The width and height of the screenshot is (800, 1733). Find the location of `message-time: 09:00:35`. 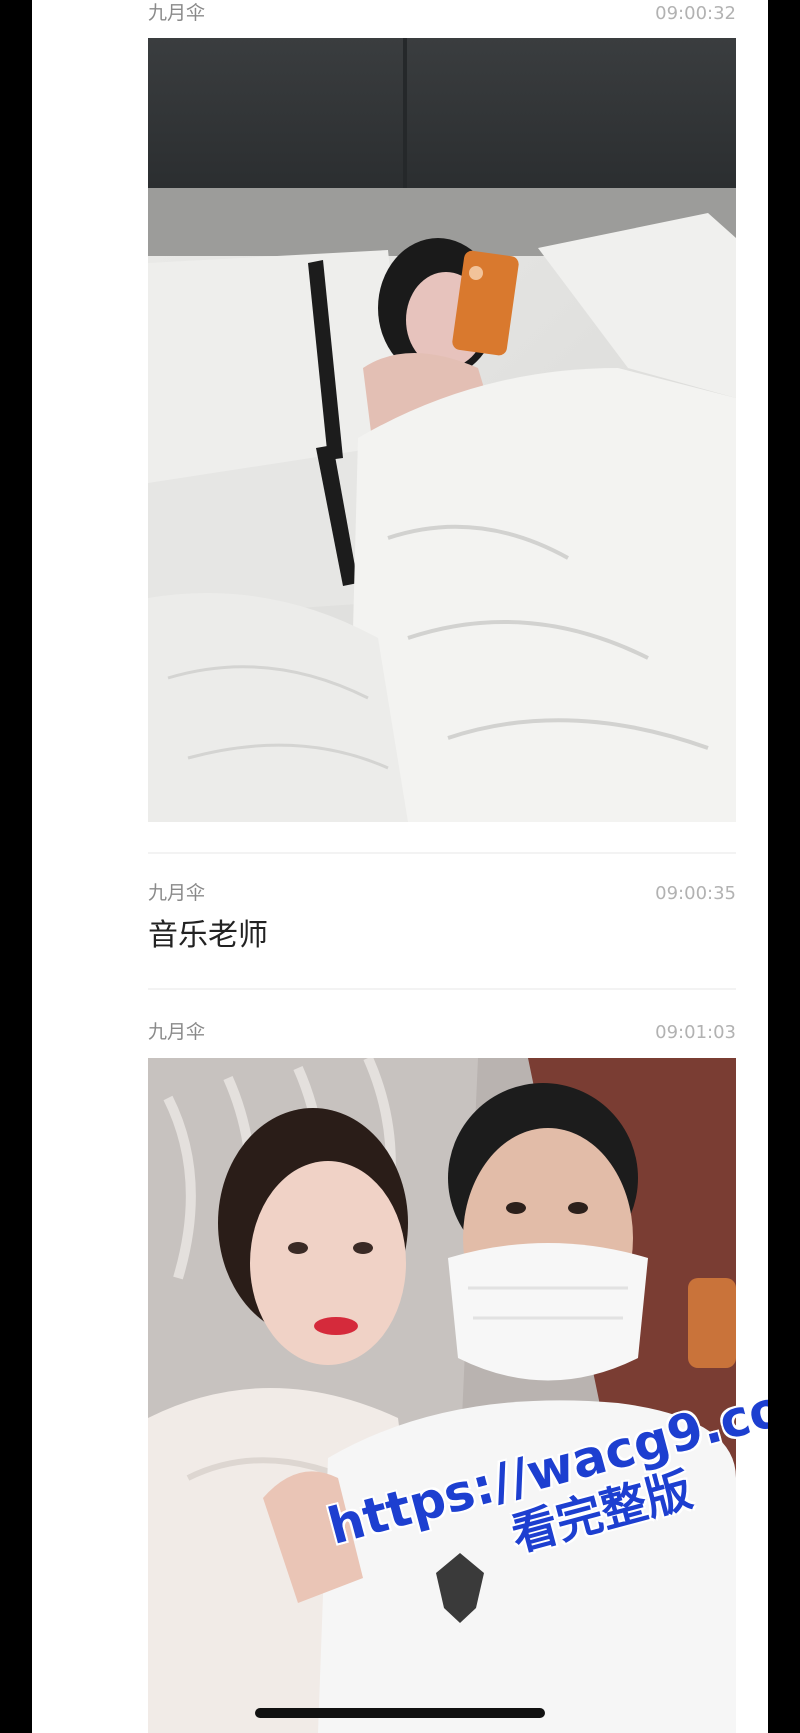

message-time: 09:00:35 is located at coordinates (695, 893).